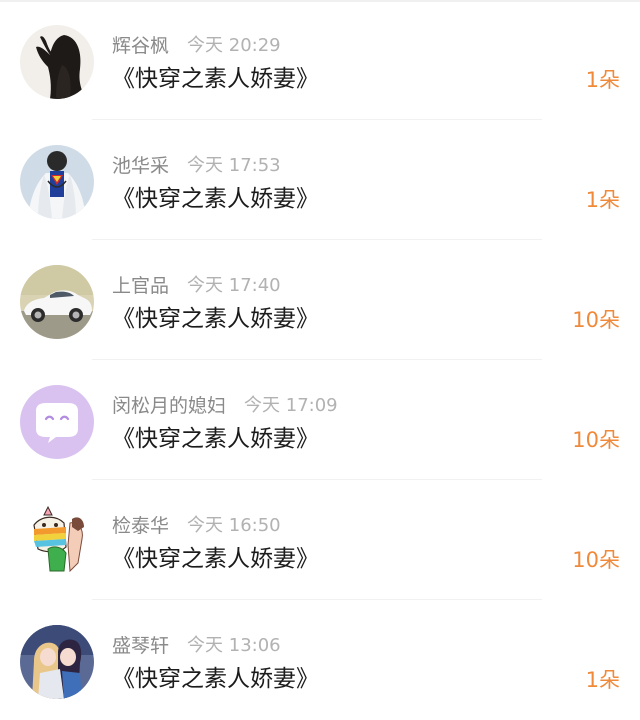 The width and height of the screenshot is (640, 720). I want to click on username: 检泰华, so click(140, 524).